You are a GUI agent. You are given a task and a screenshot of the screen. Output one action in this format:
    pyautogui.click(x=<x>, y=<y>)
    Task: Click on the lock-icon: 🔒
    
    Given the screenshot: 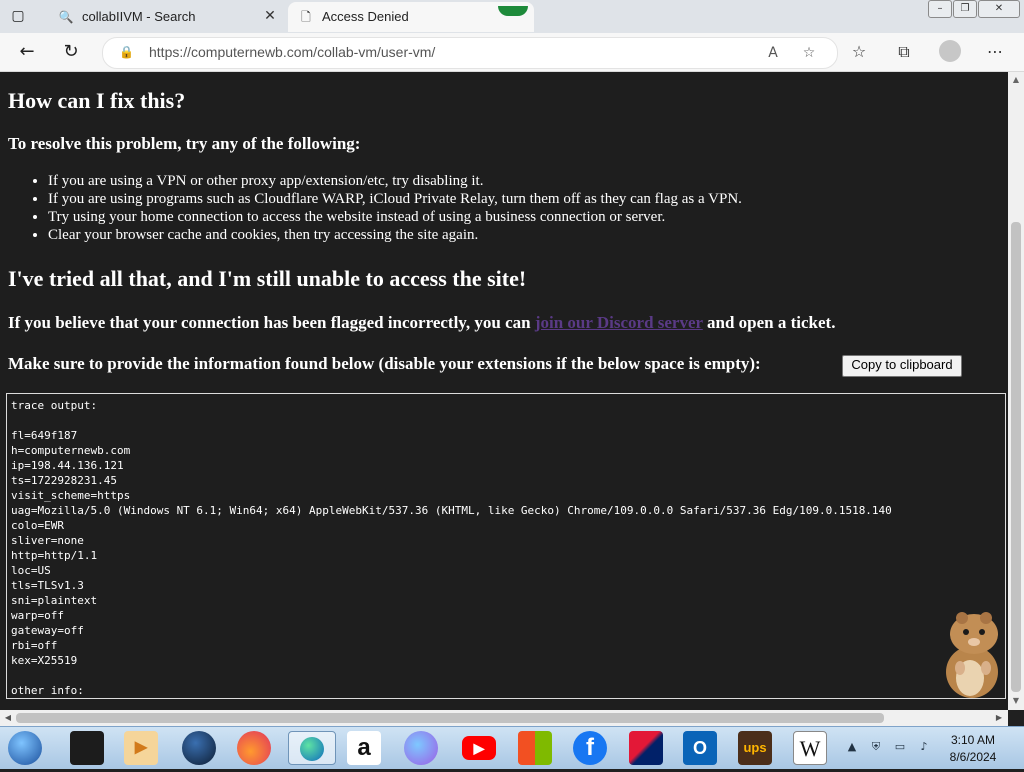 What is the action you would take?
    pyautogui.click(x=126, y=52)
    